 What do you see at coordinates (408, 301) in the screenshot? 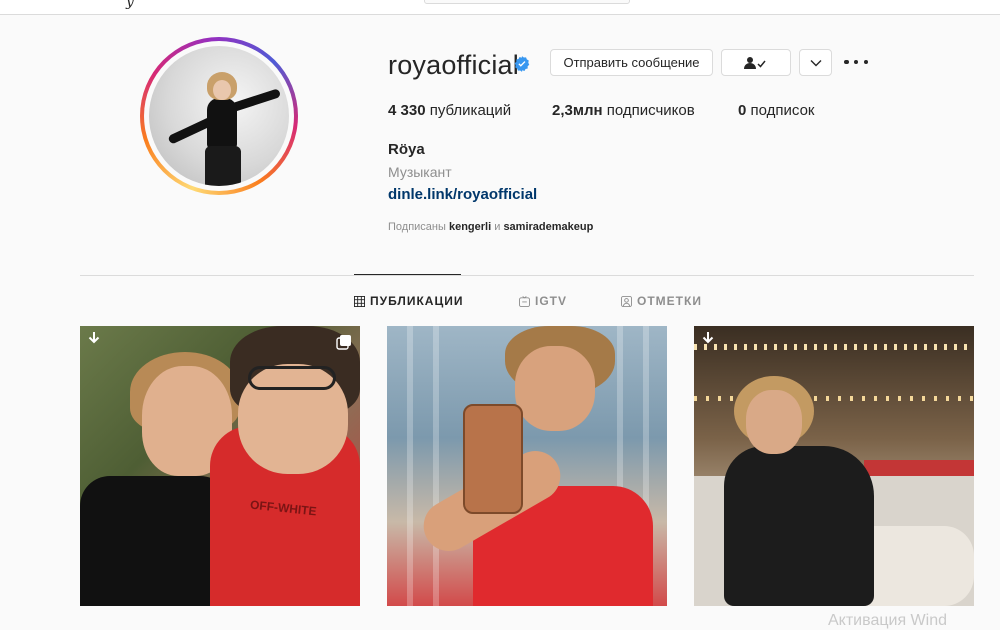
I see `tab-posts: ПУБЛИКАЦИИ` at bounding box center [408, 301].